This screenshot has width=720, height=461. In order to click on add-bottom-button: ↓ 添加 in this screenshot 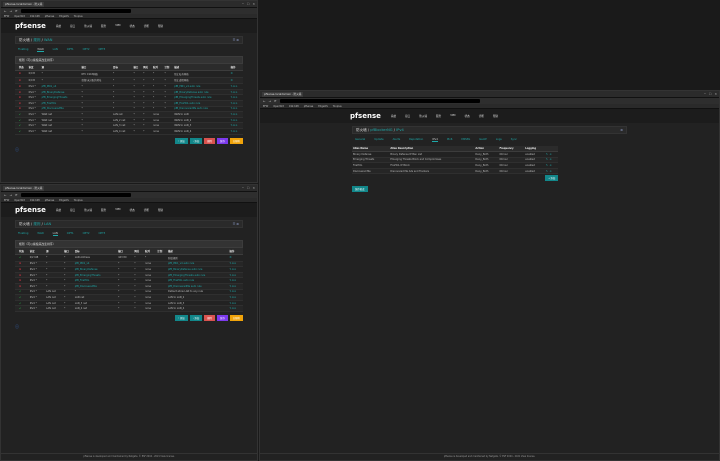, I will do `click(196, 140)`.